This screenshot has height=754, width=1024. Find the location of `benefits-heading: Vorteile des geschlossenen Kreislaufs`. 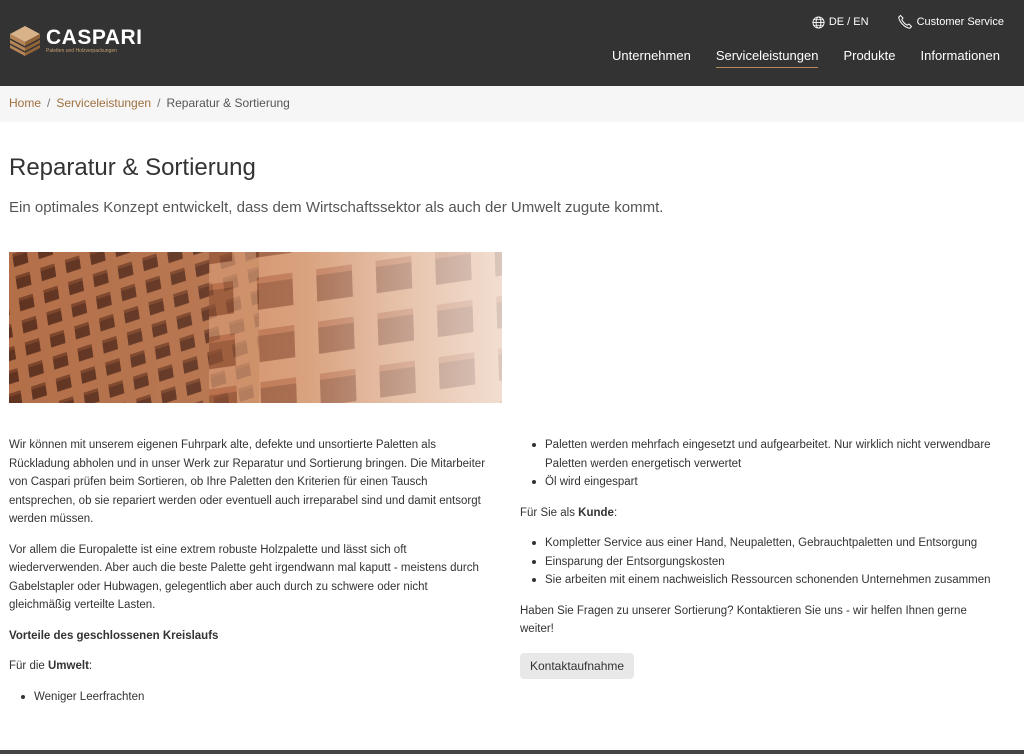

benefits-heading: Vorteile des geschlossenen Kreislaufs is located at coordinates (114, 635).